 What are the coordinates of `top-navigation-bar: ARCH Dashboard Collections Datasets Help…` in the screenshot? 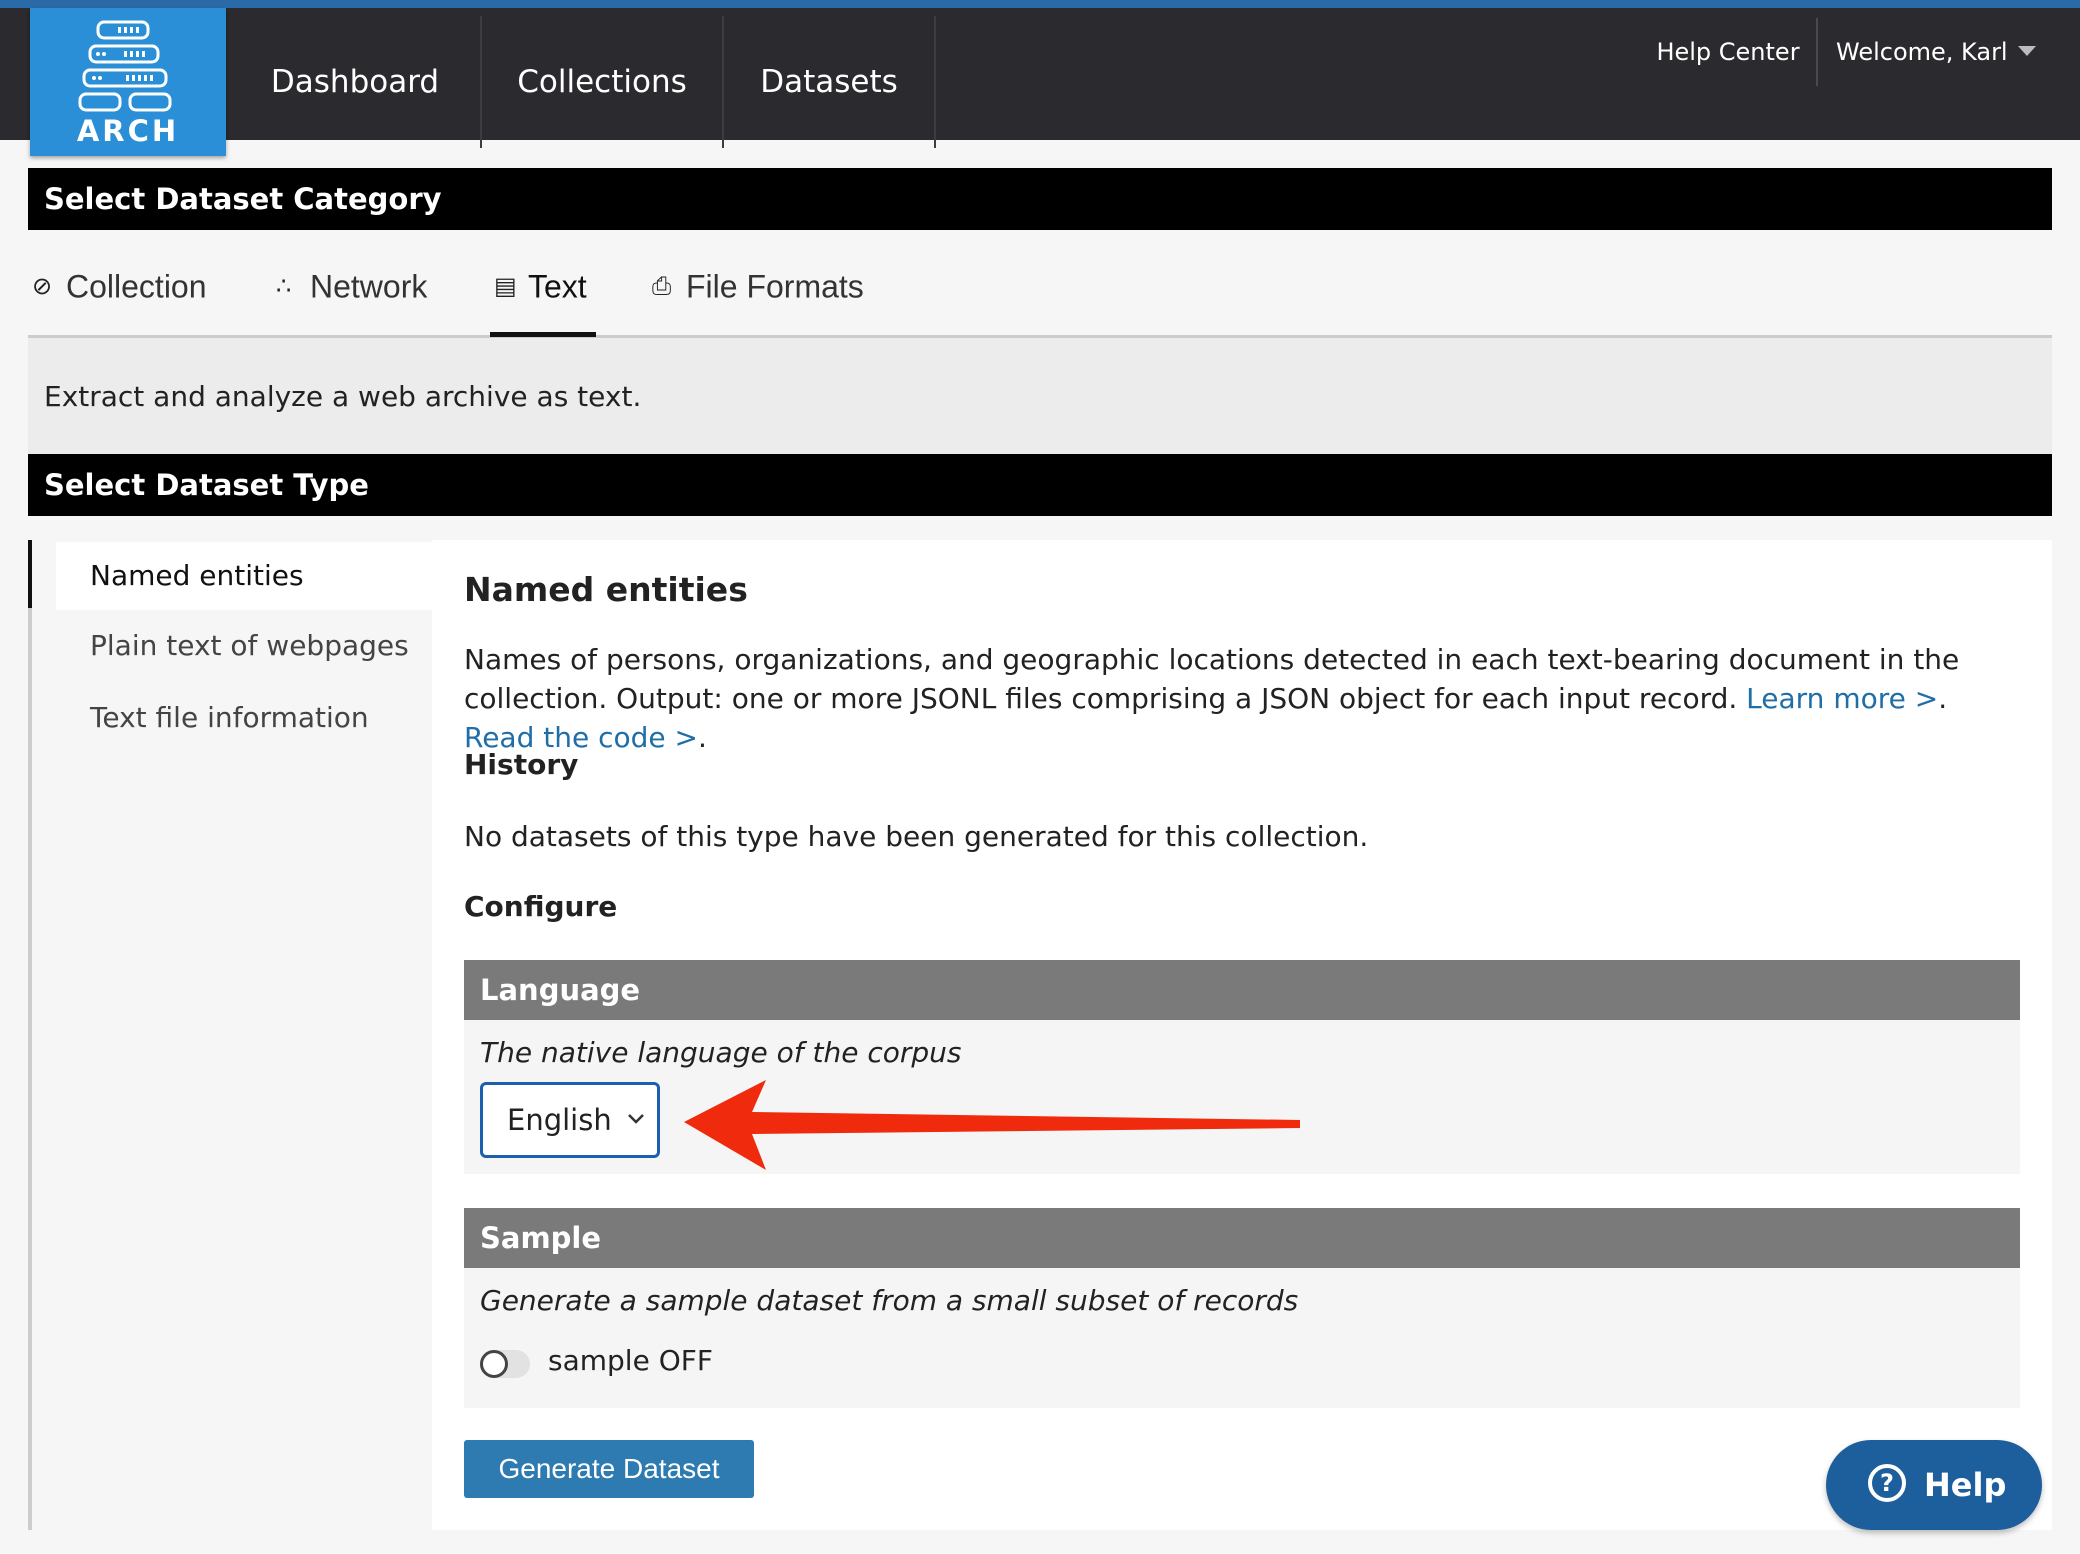 It's located at (1040, 78).